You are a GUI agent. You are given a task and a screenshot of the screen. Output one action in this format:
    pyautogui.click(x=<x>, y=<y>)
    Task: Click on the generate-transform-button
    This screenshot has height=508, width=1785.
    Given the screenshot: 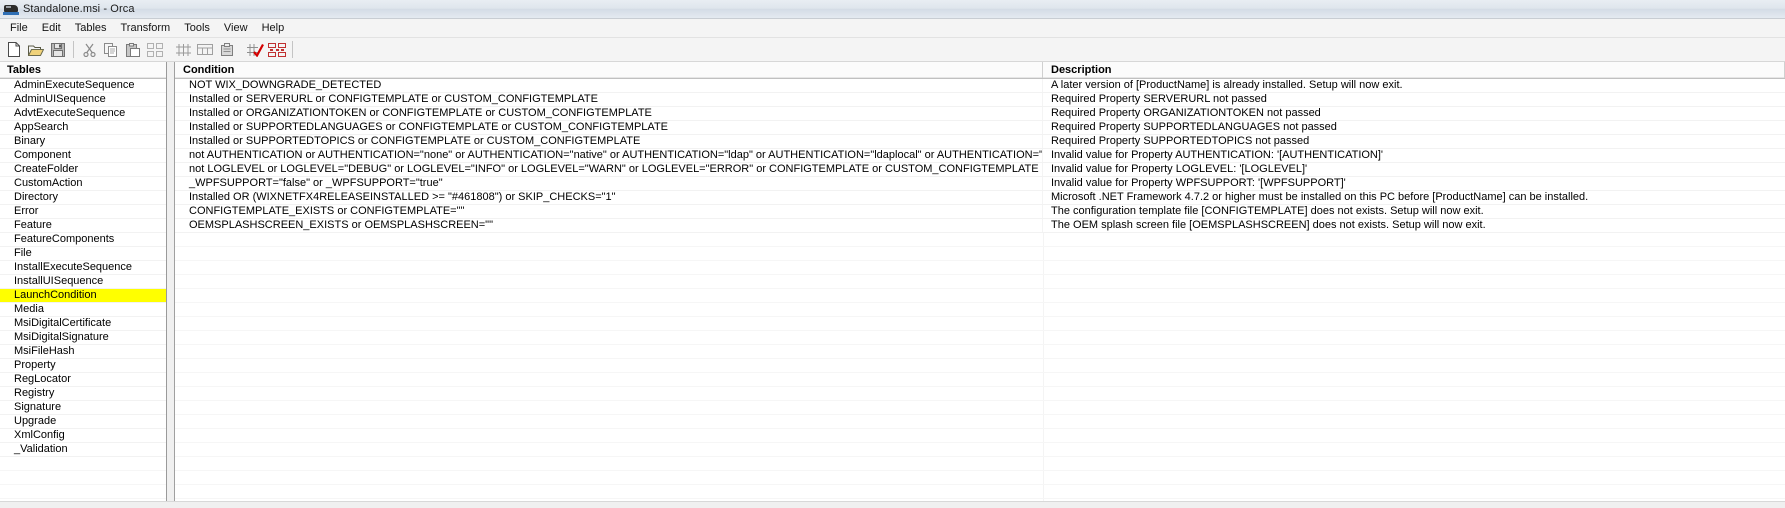 What is the action you would take?
    pyautogui.click(x=277, y=49)
    